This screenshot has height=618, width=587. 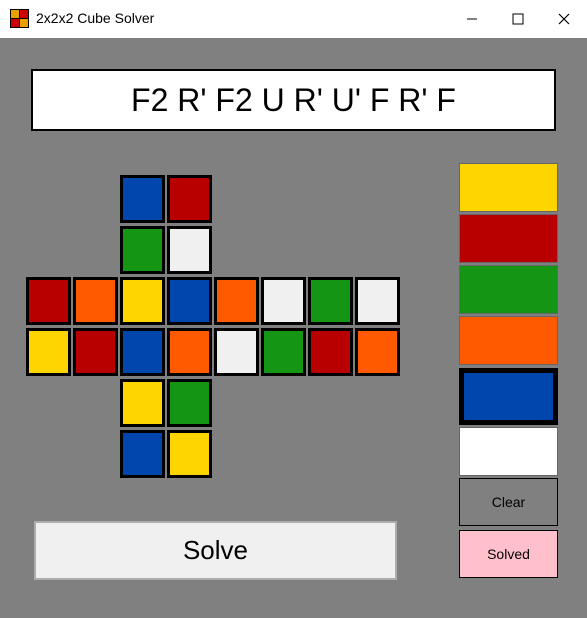 I want to click on minimize-icon, so click(x=472, y=19).